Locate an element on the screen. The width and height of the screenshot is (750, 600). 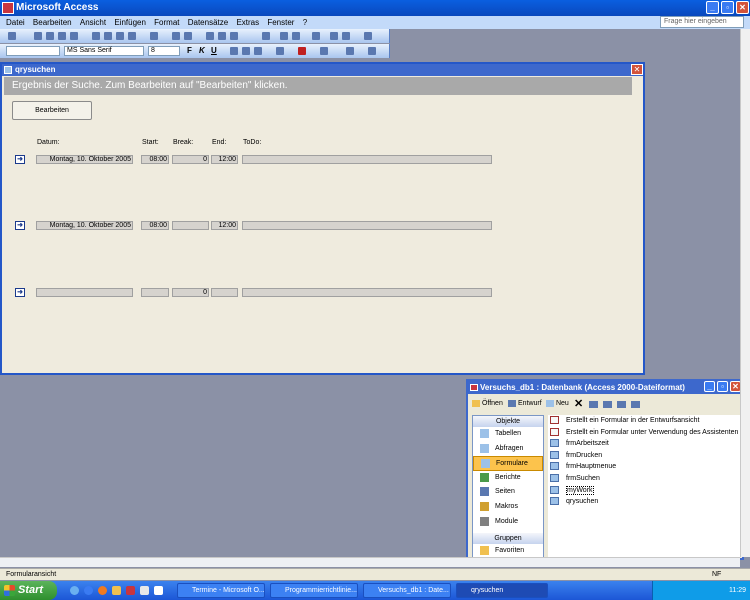
object-combo is located at coordinates (33, 51).